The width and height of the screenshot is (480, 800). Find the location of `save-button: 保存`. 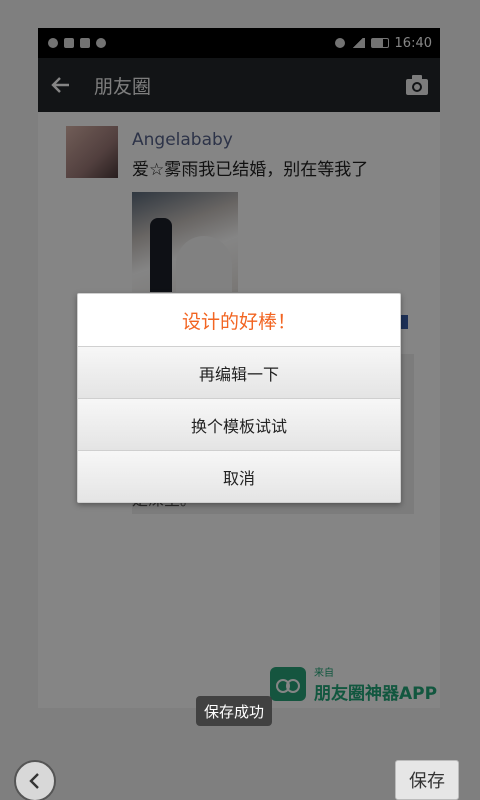

save-button: 保存 is located at coordinates (427, 780).